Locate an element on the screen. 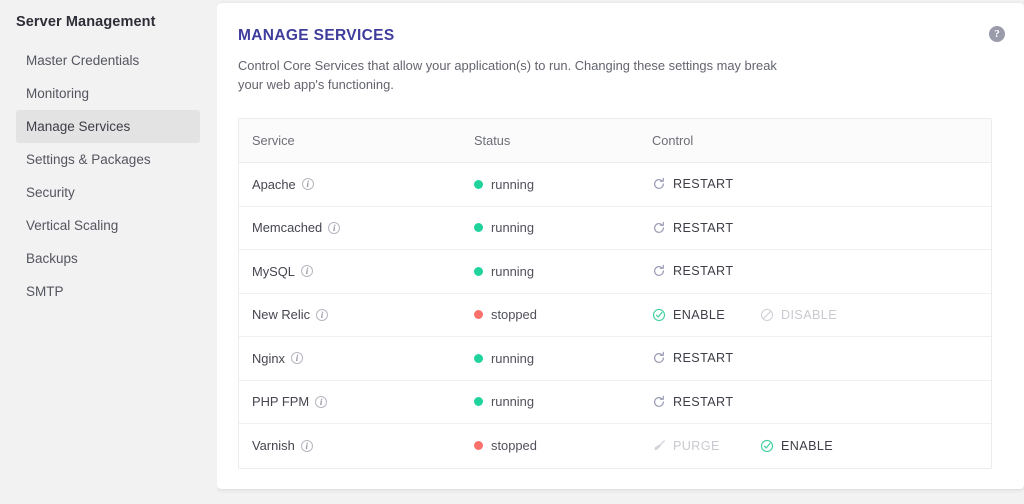  sidebar-item-label: Master Credentials is located at coordinates (83, 60).